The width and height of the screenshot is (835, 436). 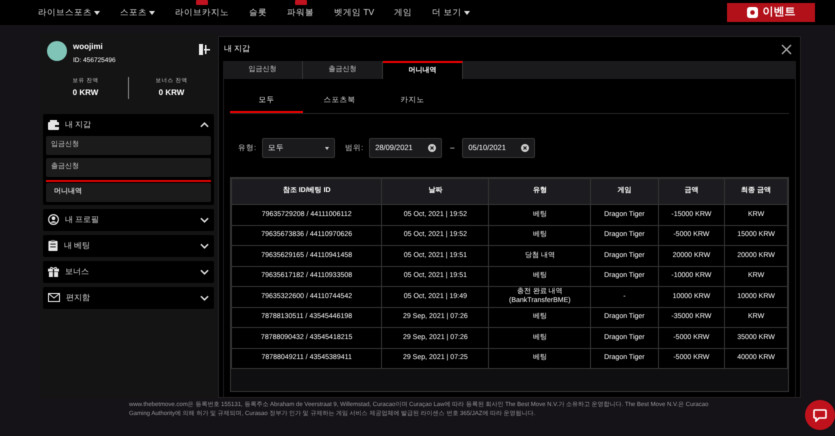 What do you see at coordinates (258, 9) in the screenshot?
I see `nav-link: 슬롯` at bounding box center [258, 9].